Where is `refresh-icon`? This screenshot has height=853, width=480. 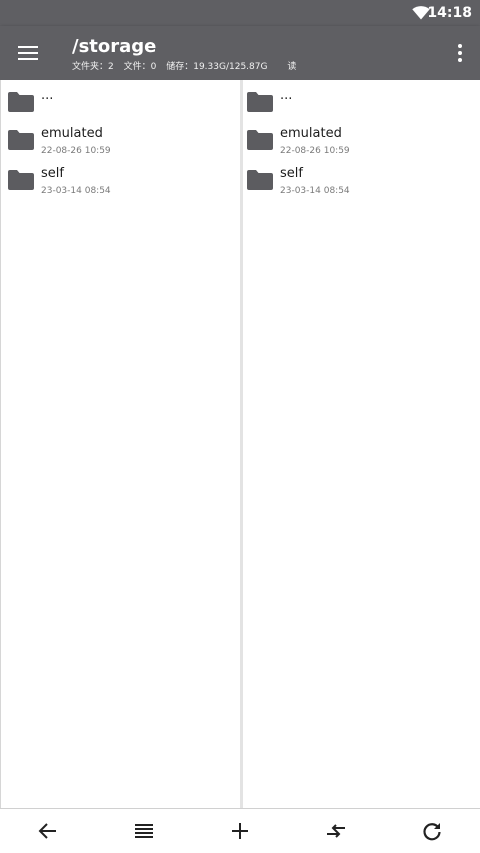
refresh-icon is located at coordinates (432, 831).